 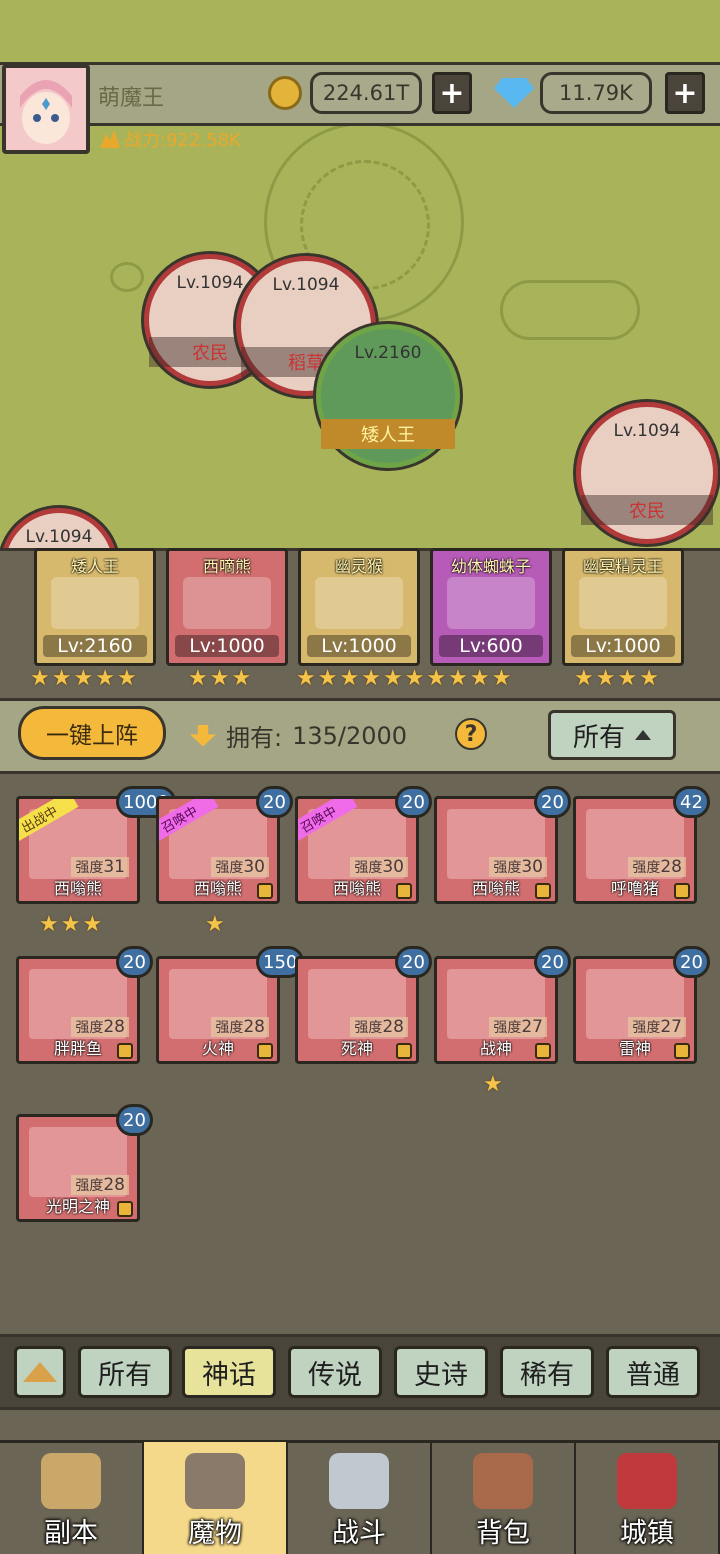 What do you see at coordinates (647, 1533) in the screenshot?
I see `nav-label: 城镇` at bounding box center [647, 1533].